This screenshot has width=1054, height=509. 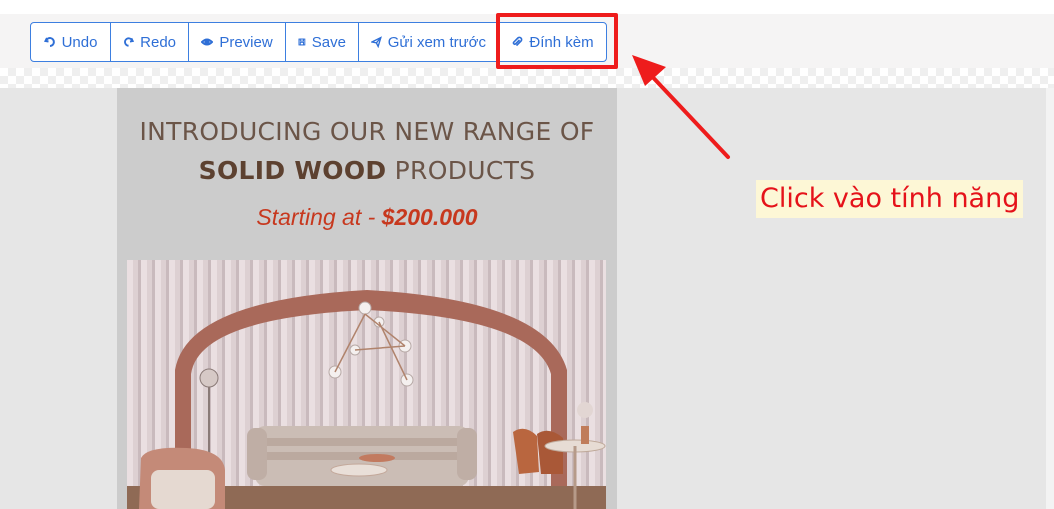 I want to click on price-prefix: Starting at -, so click(x=319, y=217).